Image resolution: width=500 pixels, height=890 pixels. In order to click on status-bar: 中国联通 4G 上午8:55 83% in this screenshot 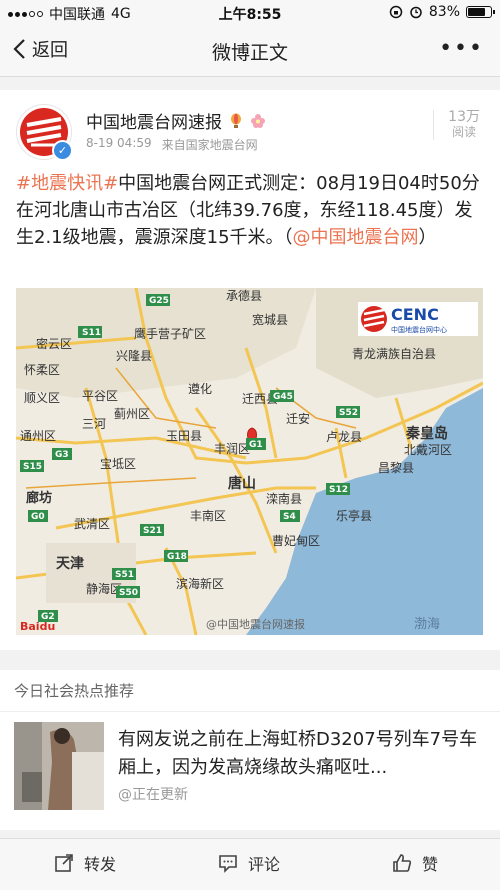, I will do `click(250, 13)`.